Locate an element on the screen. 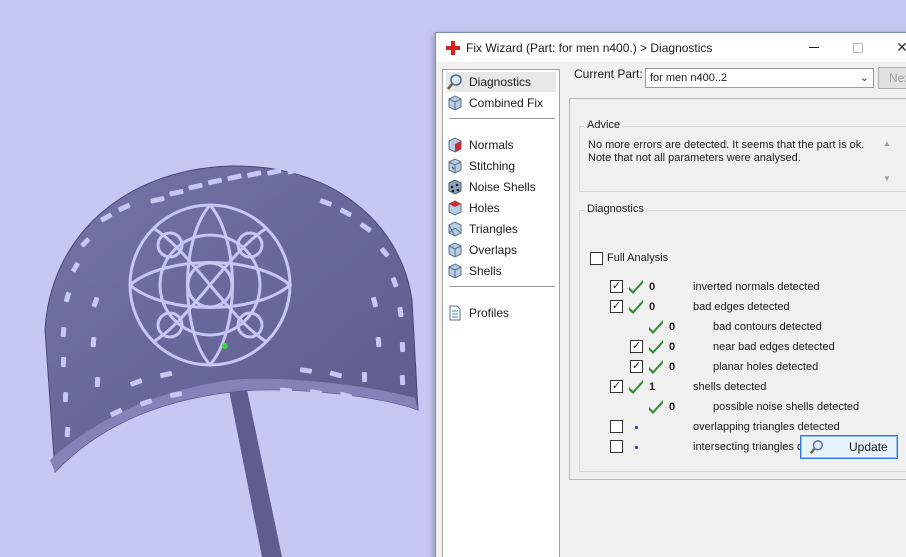 This screenshot has height=557, width=906. diagnostic-label: overlapping triangles detected is located at coordinates (766, 427).